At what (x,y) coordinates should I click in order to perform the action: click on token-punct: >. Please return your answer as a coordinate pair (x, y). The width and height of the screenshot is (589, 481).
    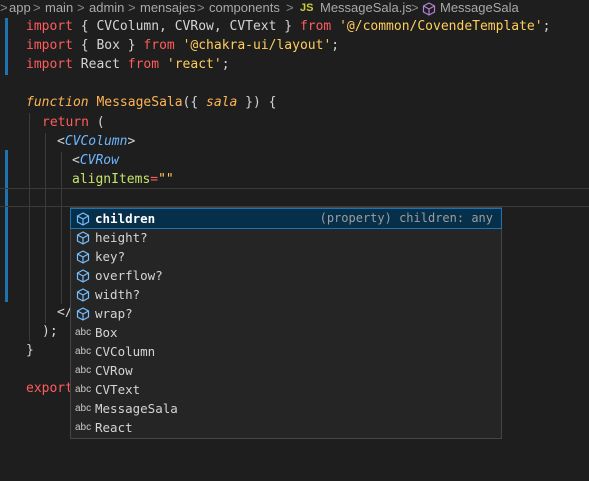
    Looking at the image, I should click on (131, 141).